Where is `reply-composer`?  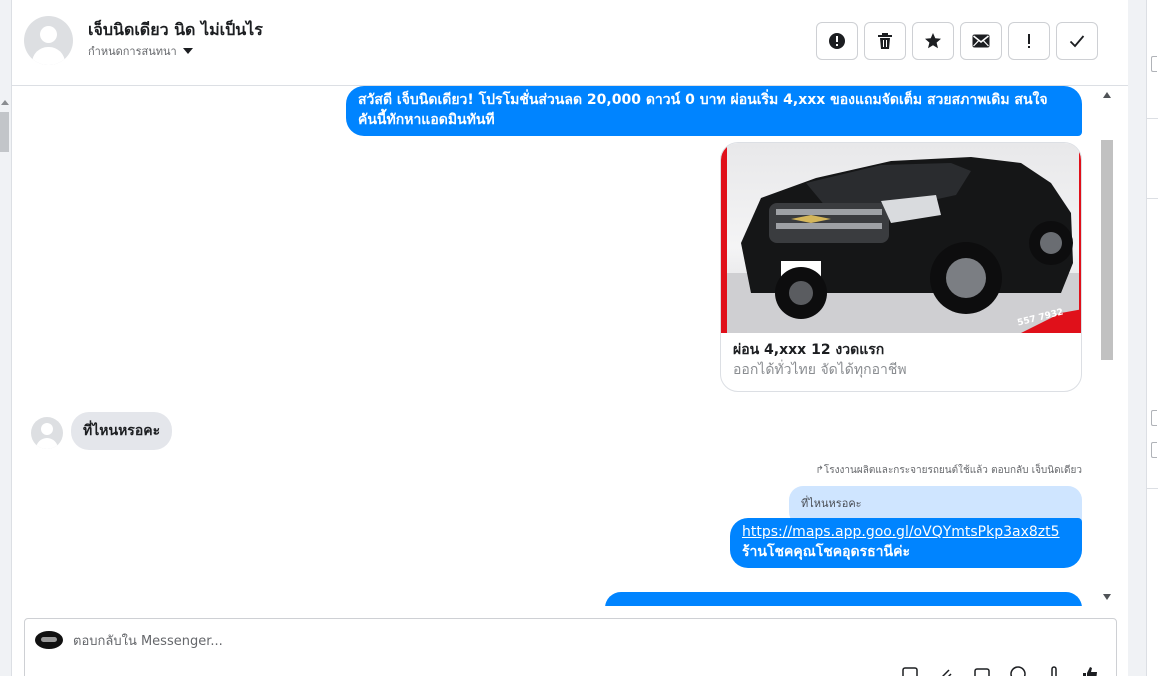 reply-composer is located at coordinates (570, 647).